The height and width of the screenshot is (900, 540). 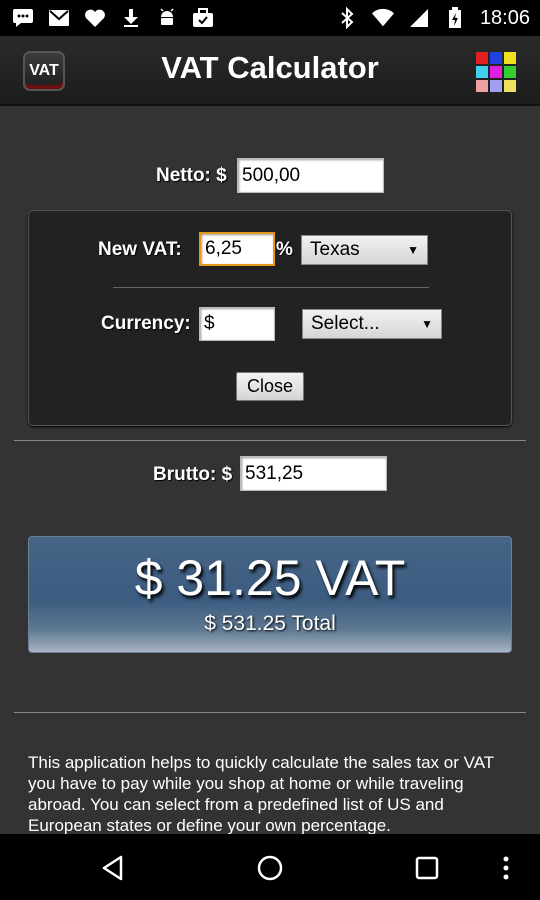 I want to click on percent-sign: %, so click(x=284, y=249).